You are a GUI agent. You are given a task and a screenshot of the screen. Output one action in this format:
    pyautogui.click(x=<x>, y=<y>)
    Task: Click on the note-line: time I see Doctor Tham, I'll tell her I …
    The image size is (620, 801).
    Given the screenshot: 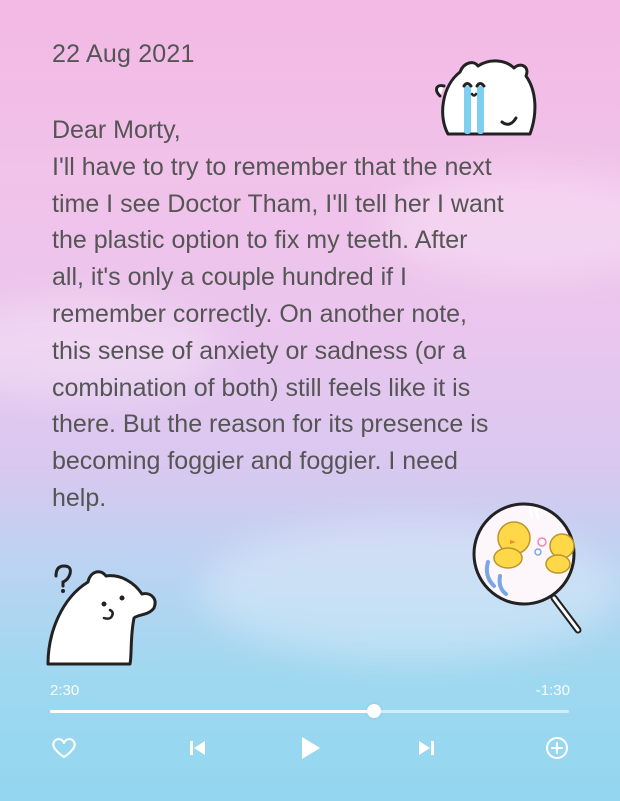 What is the action you would take?
    pyautogui.click(x=278, y=203)
    